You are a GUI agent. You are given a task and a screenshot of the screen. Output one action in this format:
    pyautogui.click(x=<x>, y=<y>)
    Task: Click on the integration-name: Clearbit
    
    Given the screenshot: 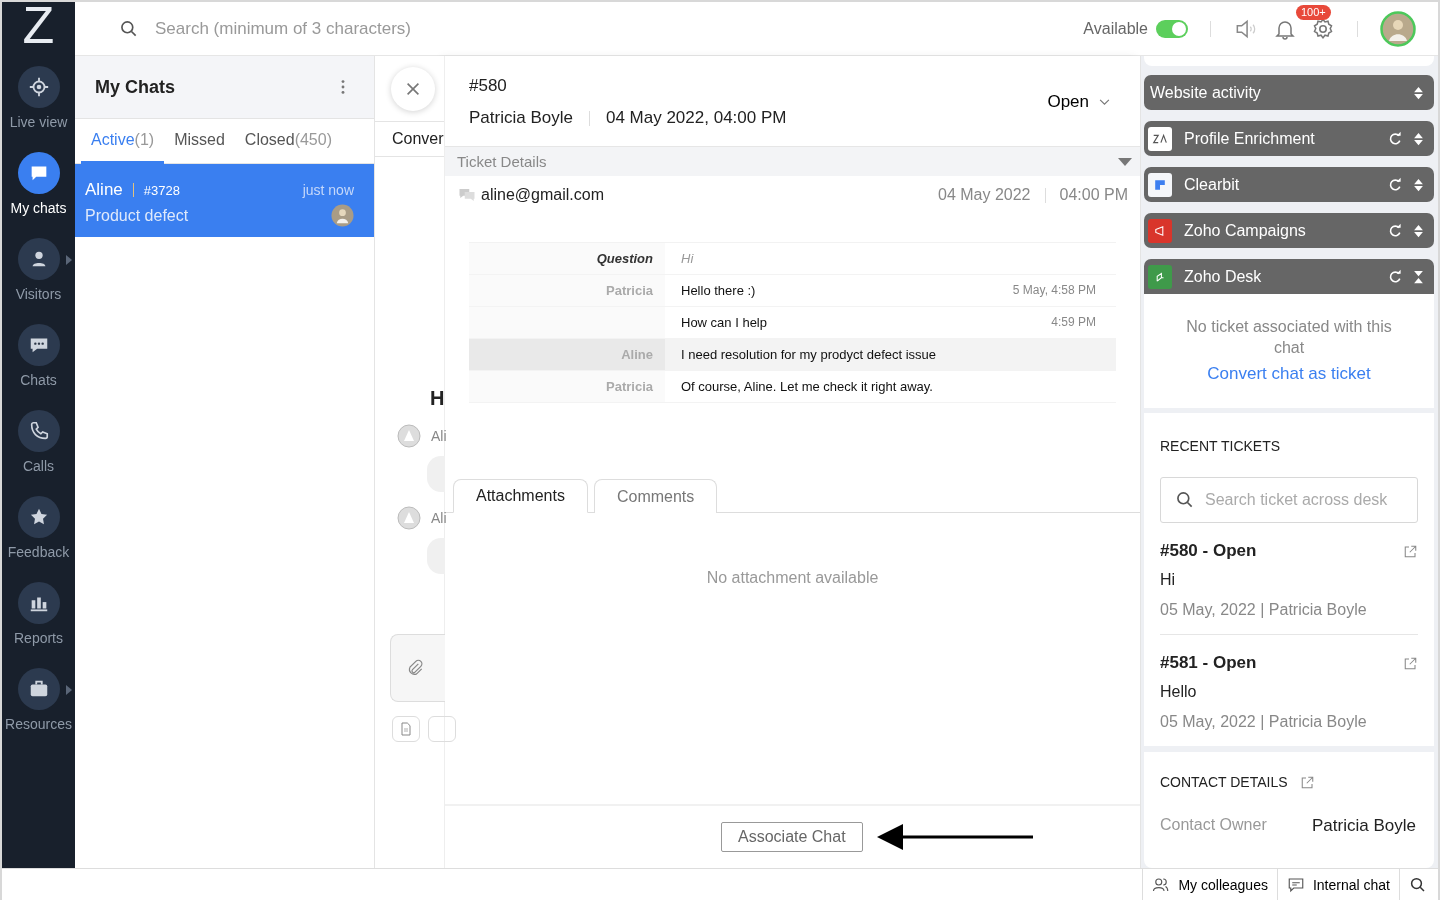 What is the action you would take?
    pyautogui.click(x=1212, y=184)
    